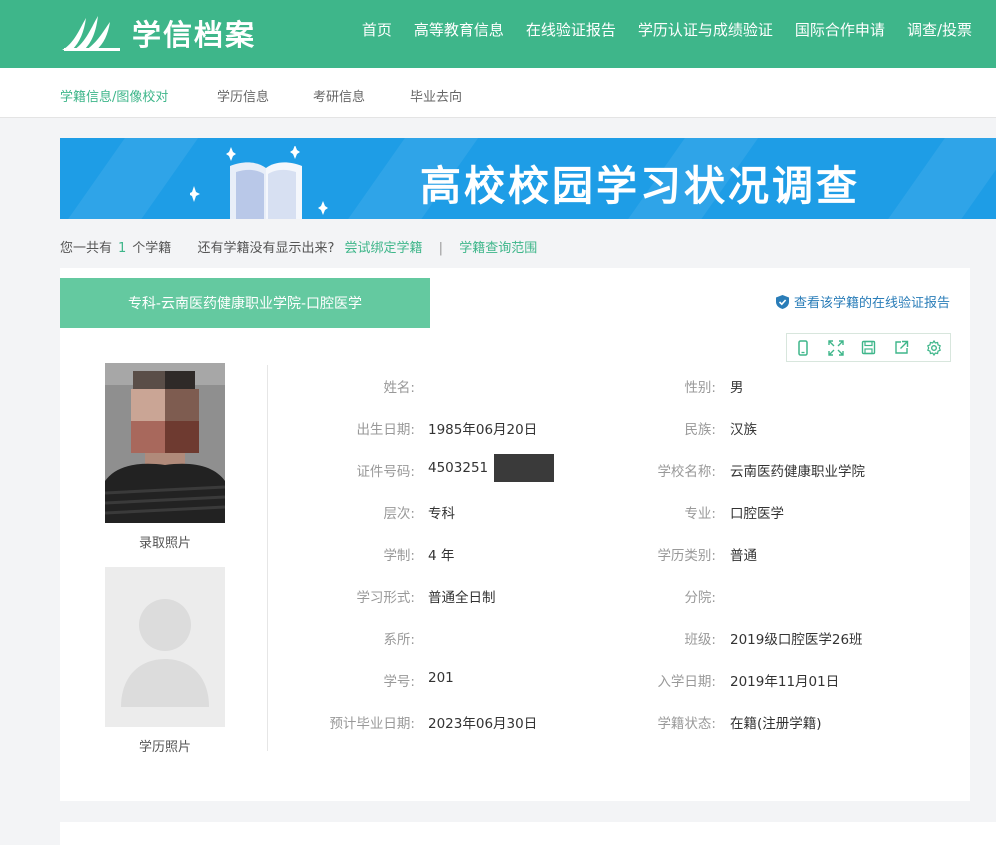 This screenshot has height=845, width=996. I want to click on missing-question: 还有学籍没有显示出来?, so click(266, 248).